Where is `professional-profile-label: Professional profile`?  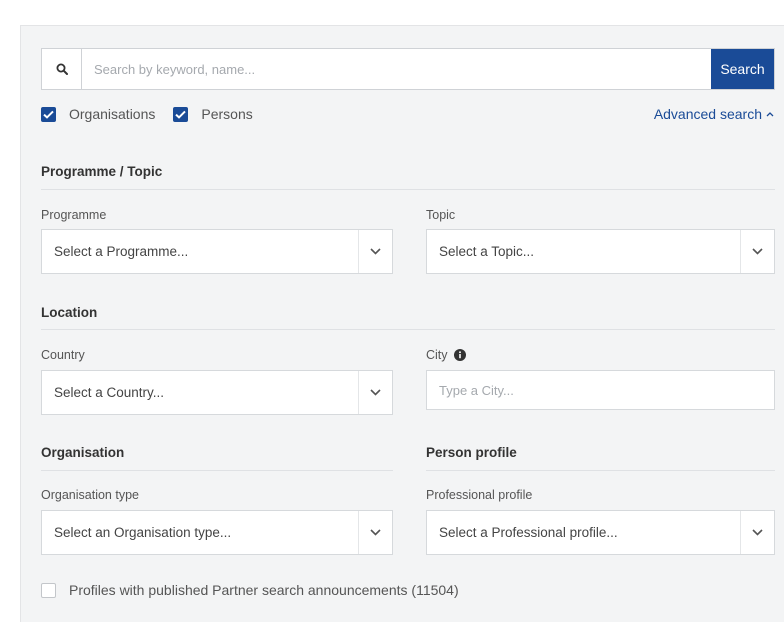 professional-profile-label: Professional profile is located at coordinates (479, 495).